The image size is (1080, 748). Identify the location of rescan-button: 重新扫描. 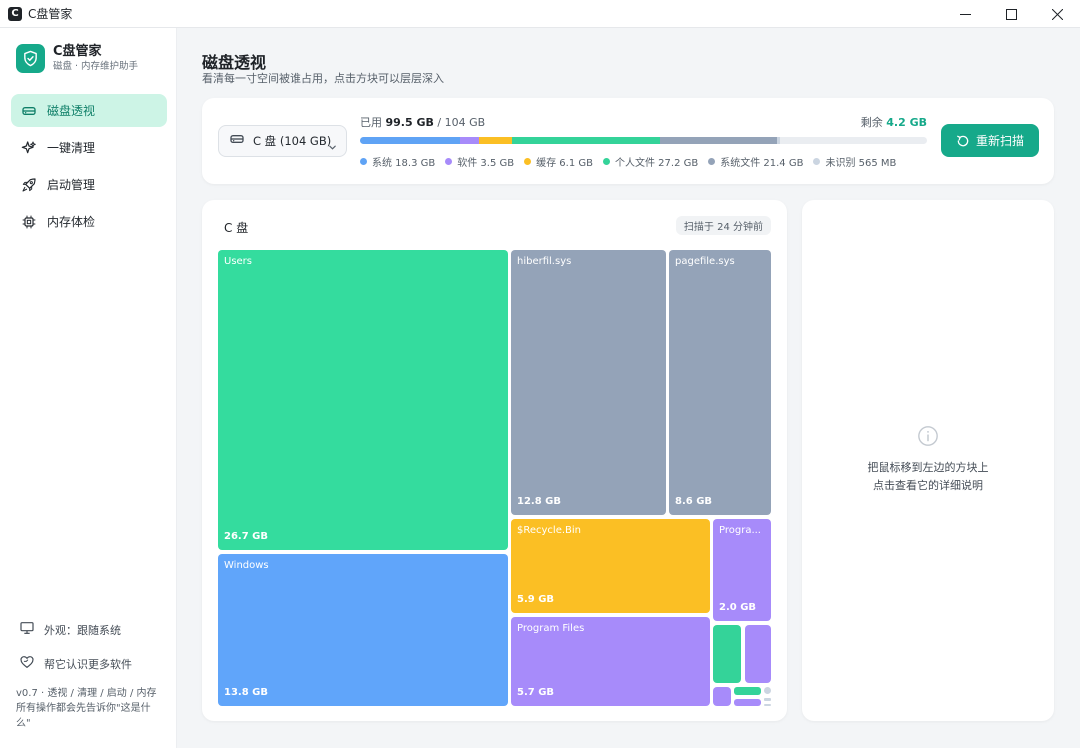
(990, 140).